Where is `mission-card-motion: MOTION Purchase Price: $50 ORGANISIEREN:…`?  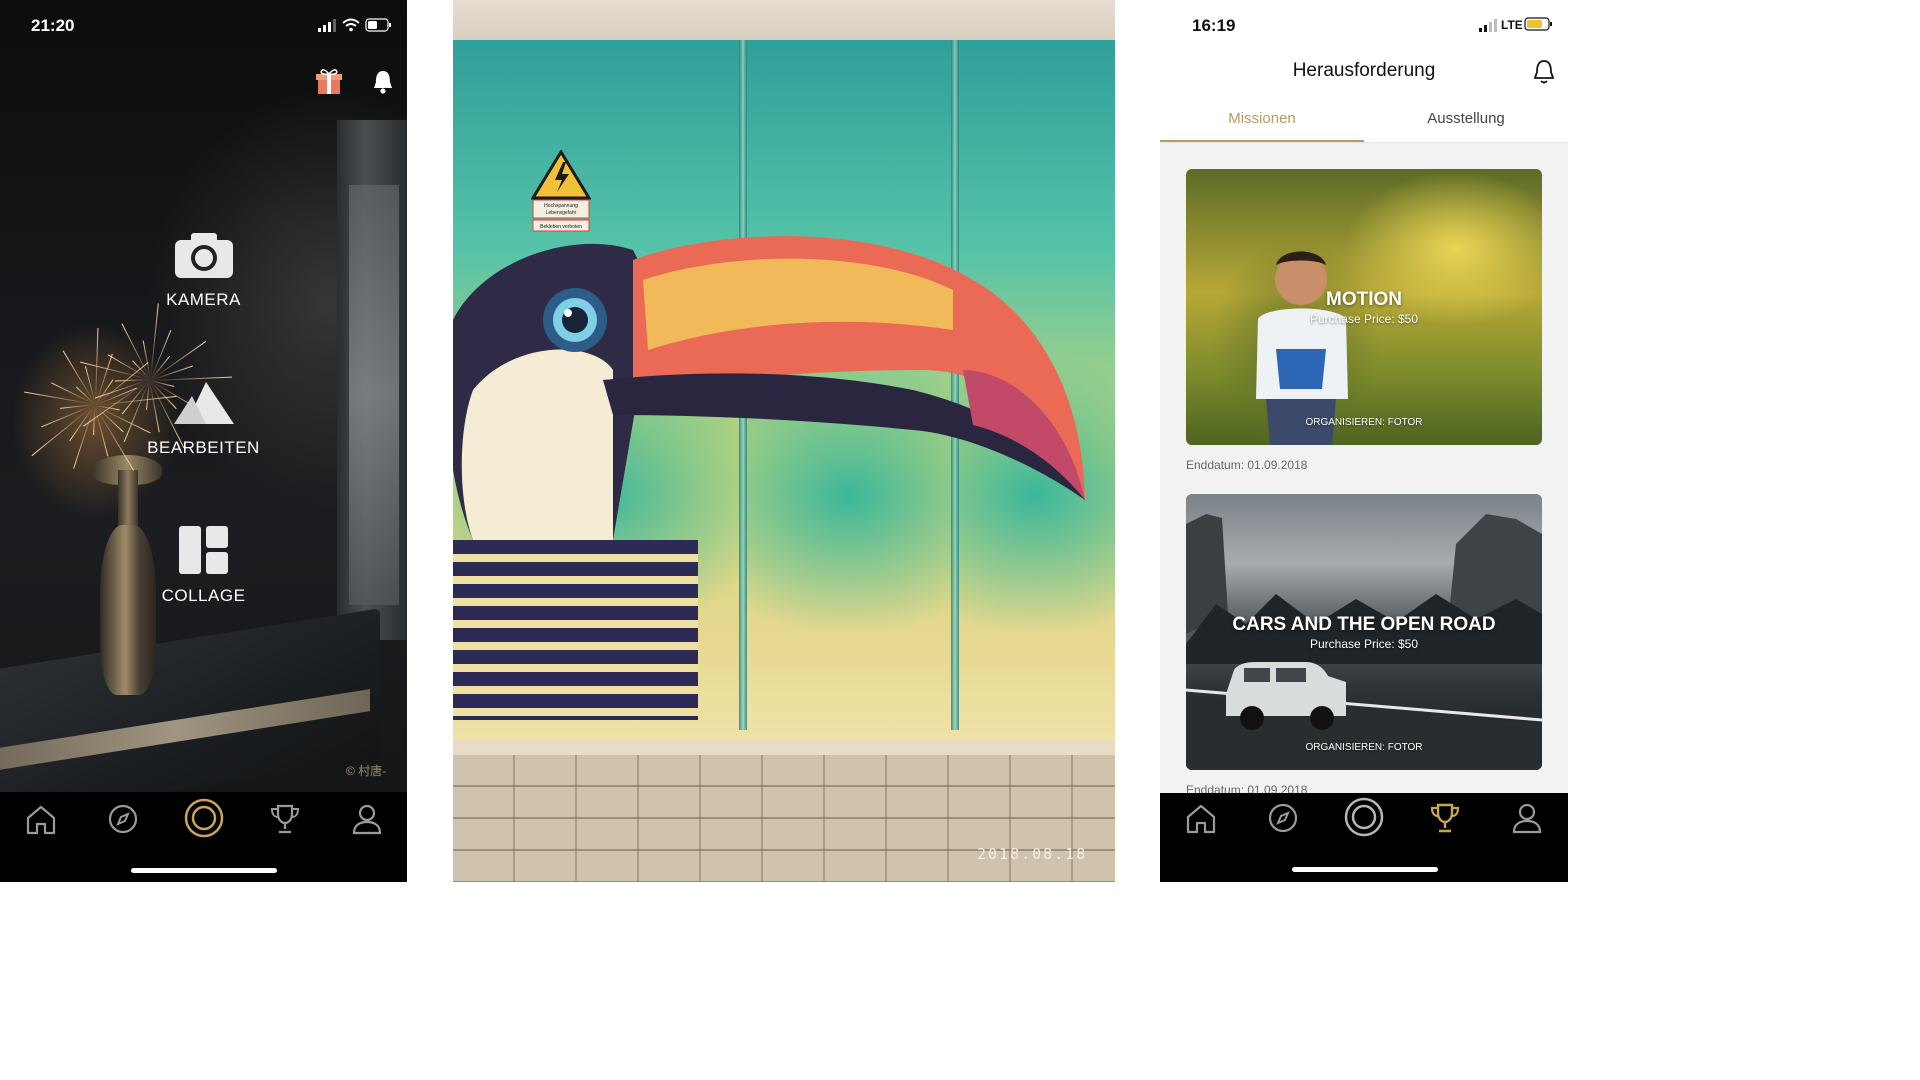 mission-card-motion: MOTION Purchase Price: $50 ORGANISIEREN:… is located at coordinates (1364, 307).